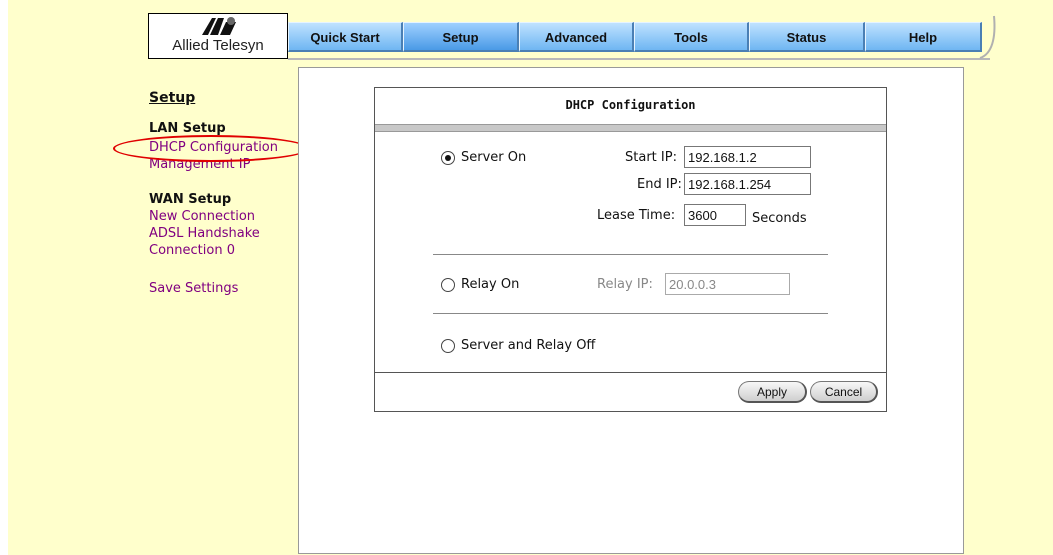  I want to click on relay-ip-label: Relay IP:, so click(625, 284).